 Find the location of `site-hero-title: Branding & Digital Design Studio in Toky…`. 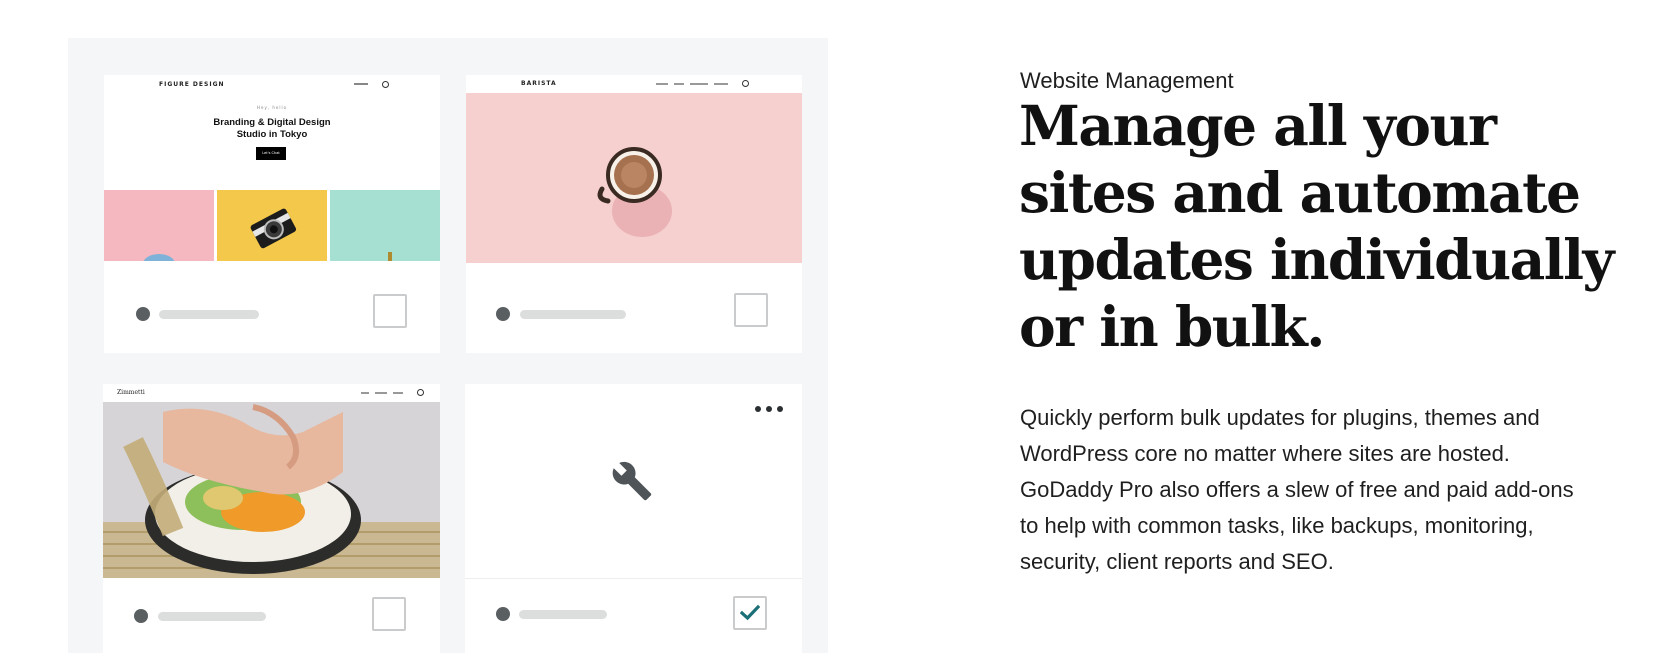

site-hero-title: Branding & Digital Design Studio in Toky… is located at coordinates (272, 129).